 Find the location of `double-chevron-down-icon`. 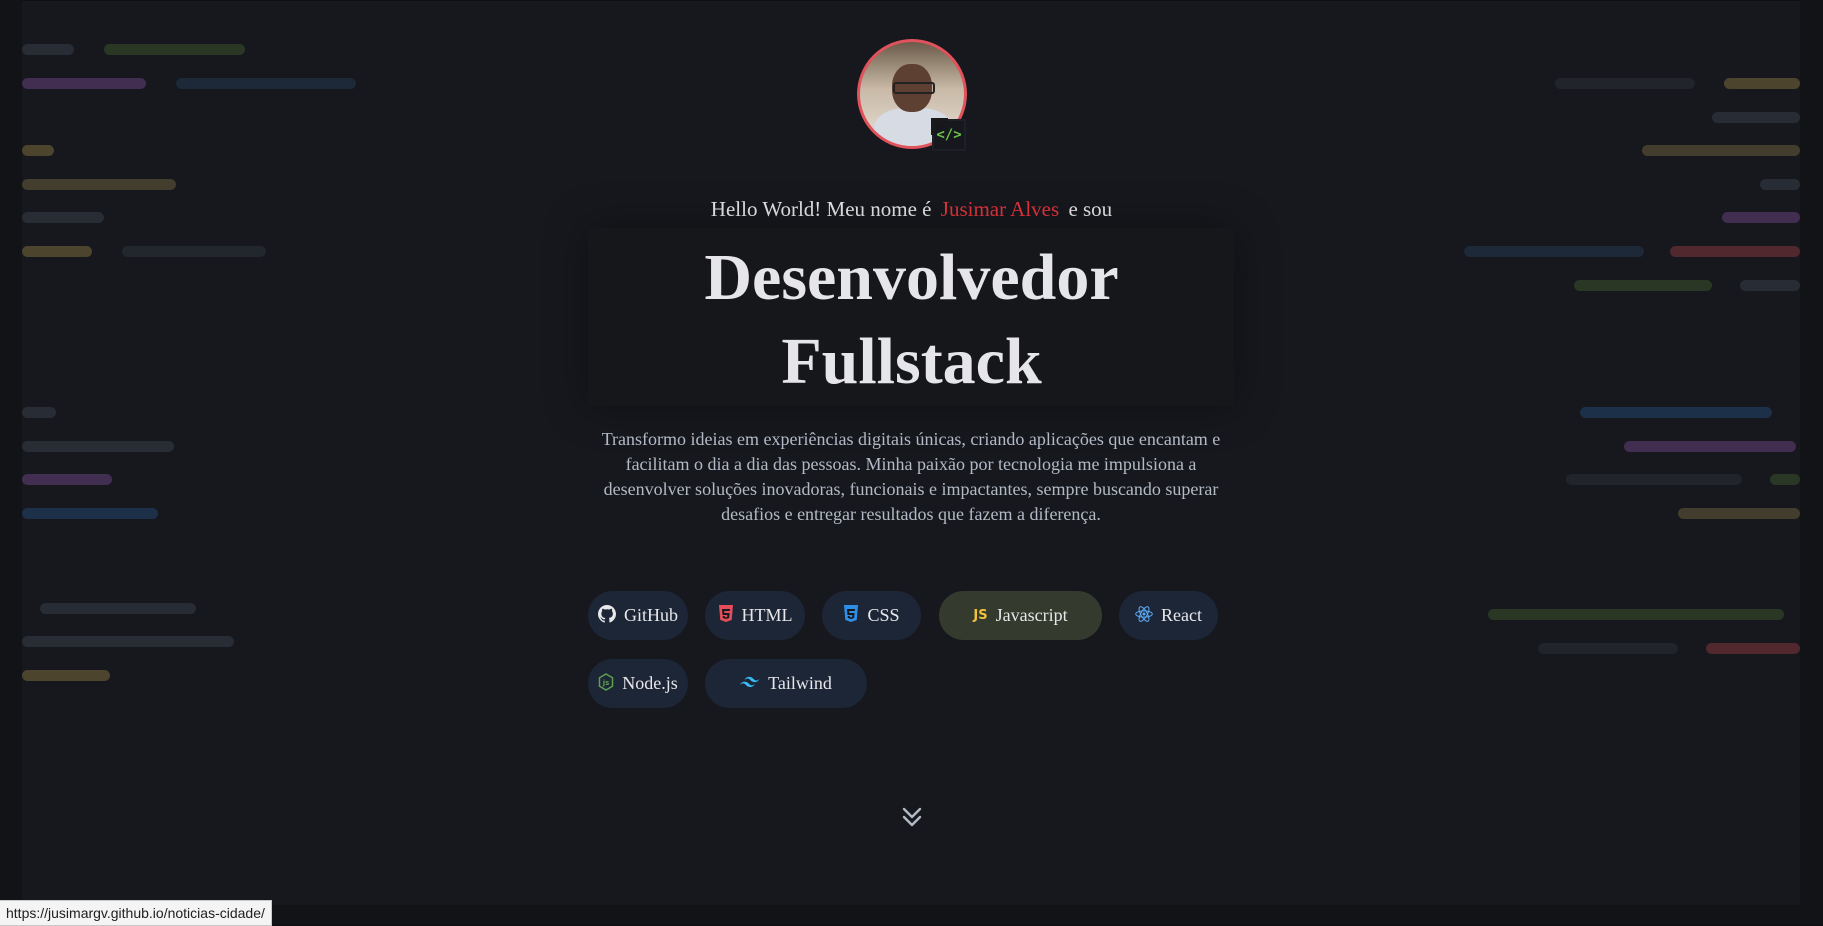

double-chevron-down-icon is located at coordinates (912, 817).